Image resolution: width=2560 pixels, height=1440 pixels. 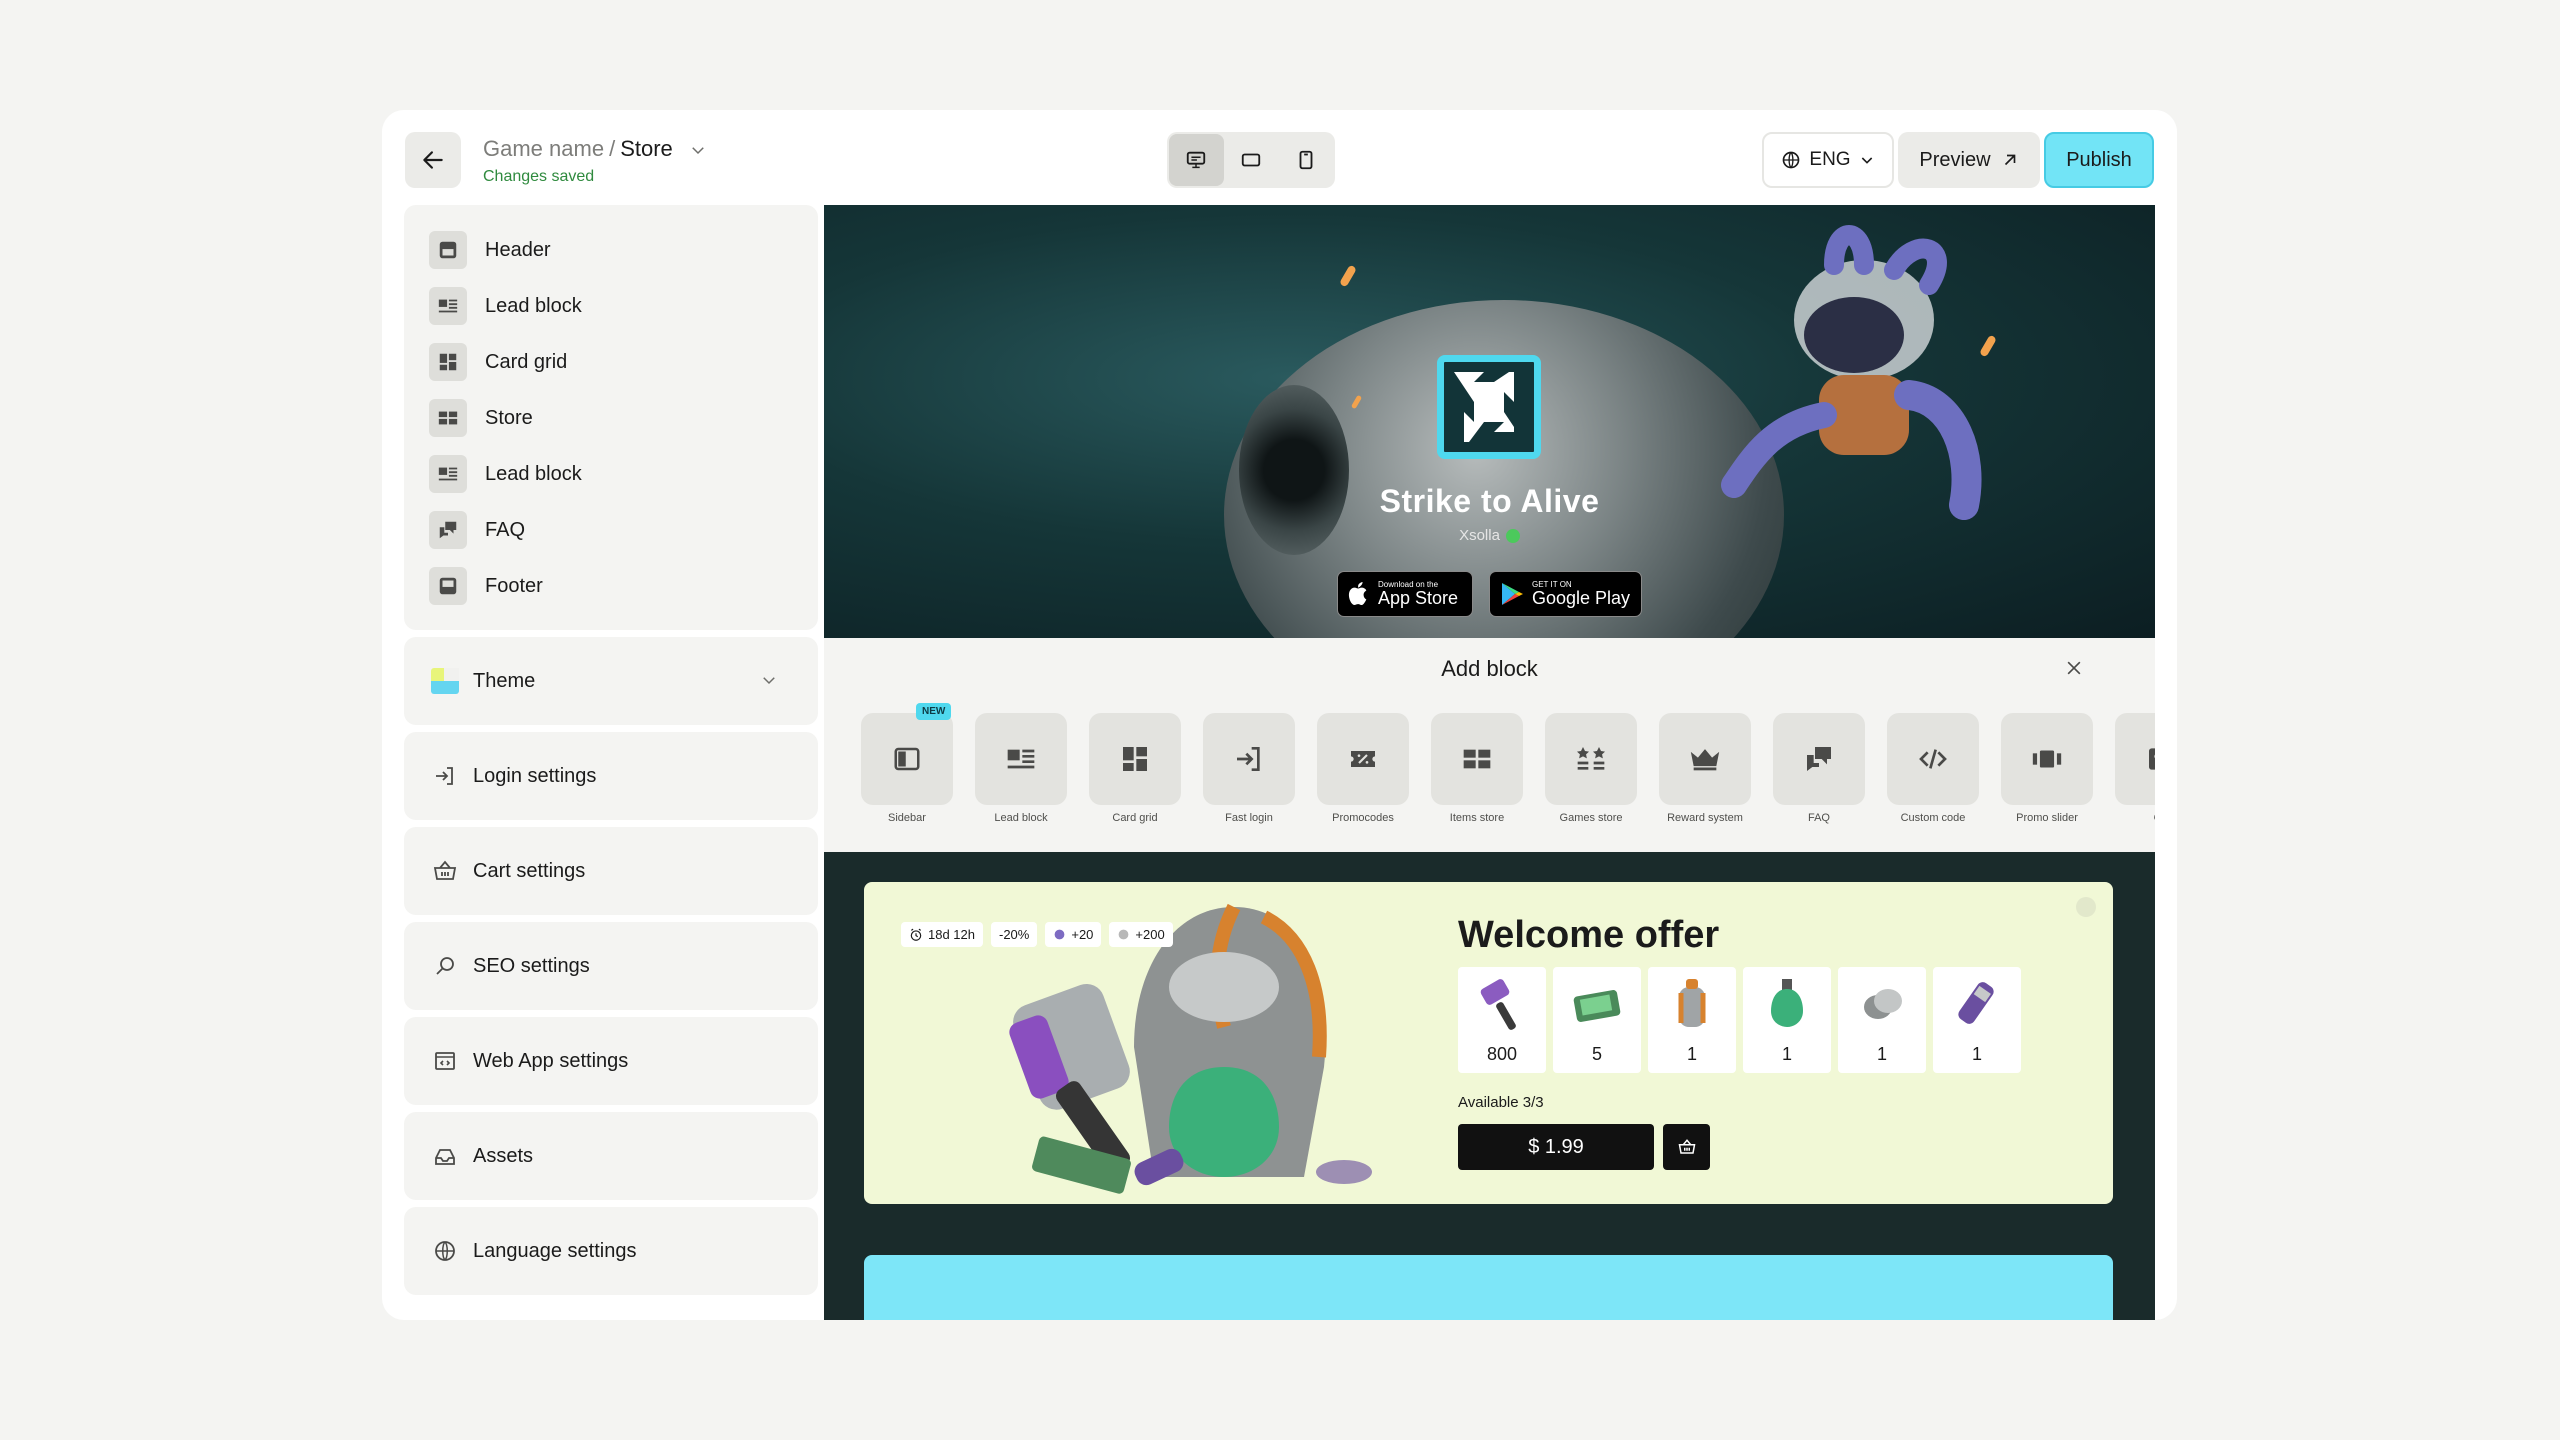 I want to click on offer-item-coins: 1, so click(x=1882, y=1020).